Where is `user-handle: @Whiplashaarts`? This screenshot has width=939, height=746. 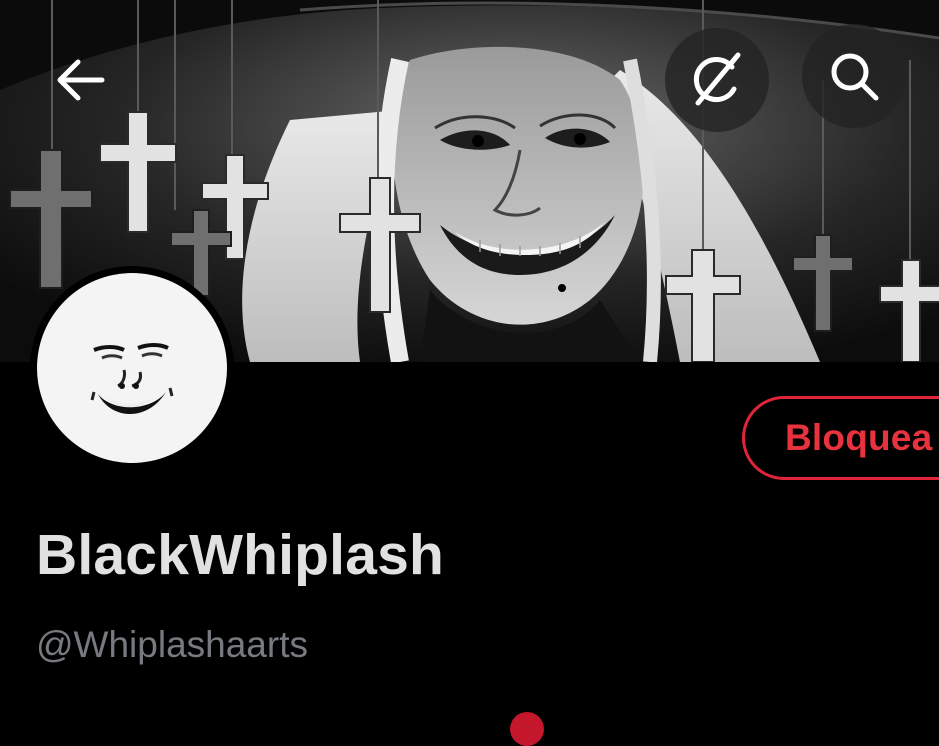 user-handle: @Whiplashaarts is located at coordinates (172, 644).